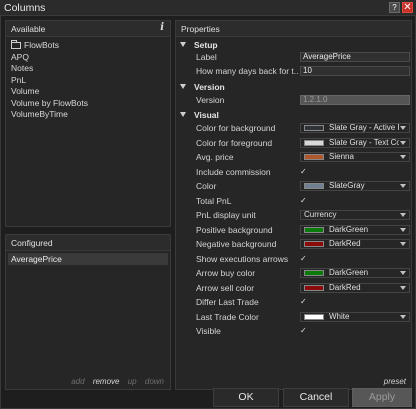 This screenshot has width=416, height=409. Describe the element at coordinates (32, 243) in the screenshot. I see `configured-title: Configured` at that location.